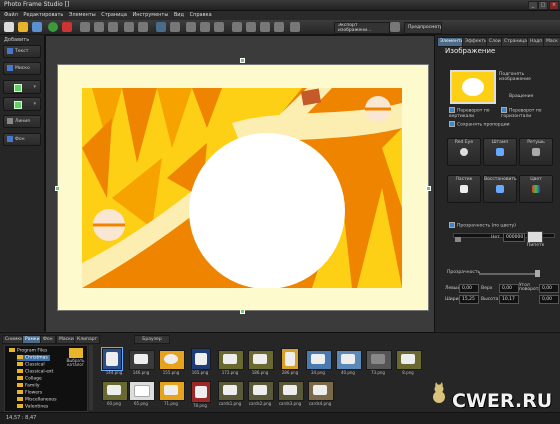 Image resolution: width=560 pixels, height=424 pixels. I want to click on add-shape-button: ▾, so click(22, 87).